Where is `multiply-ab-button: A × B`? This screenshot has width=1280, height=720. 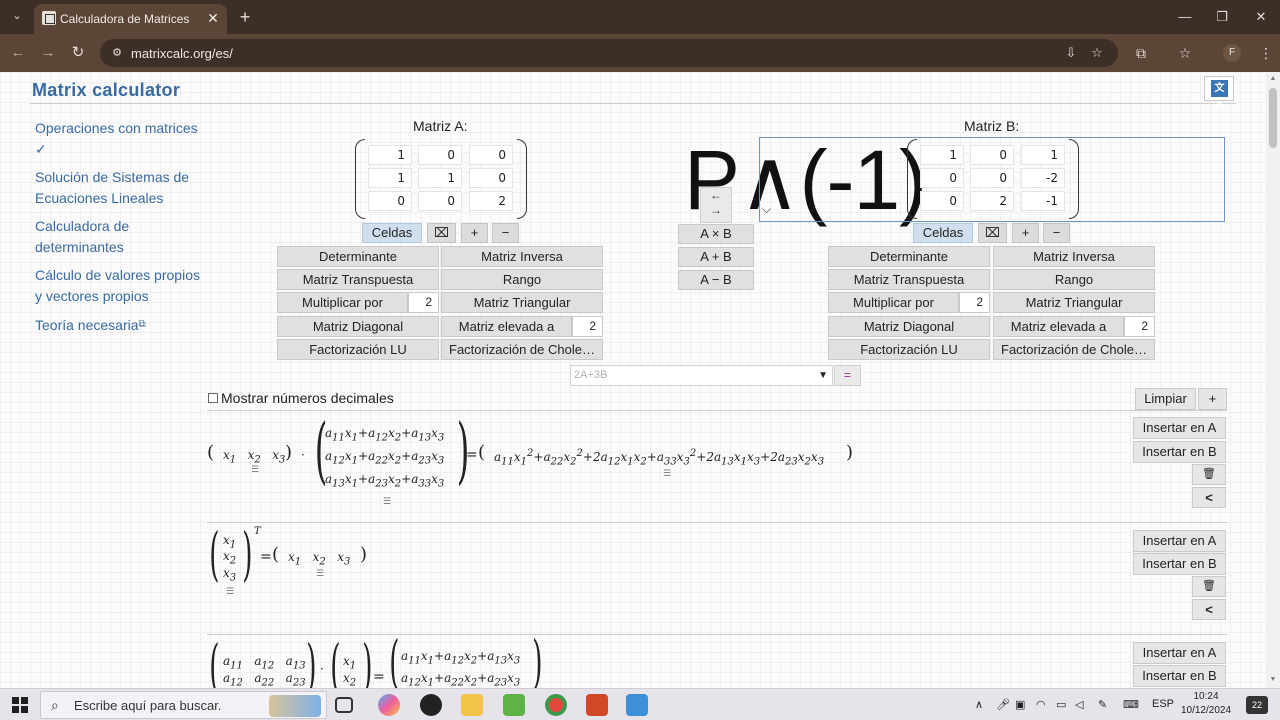
multiply-ab-button: A × B is located at coordinates (716, 234).